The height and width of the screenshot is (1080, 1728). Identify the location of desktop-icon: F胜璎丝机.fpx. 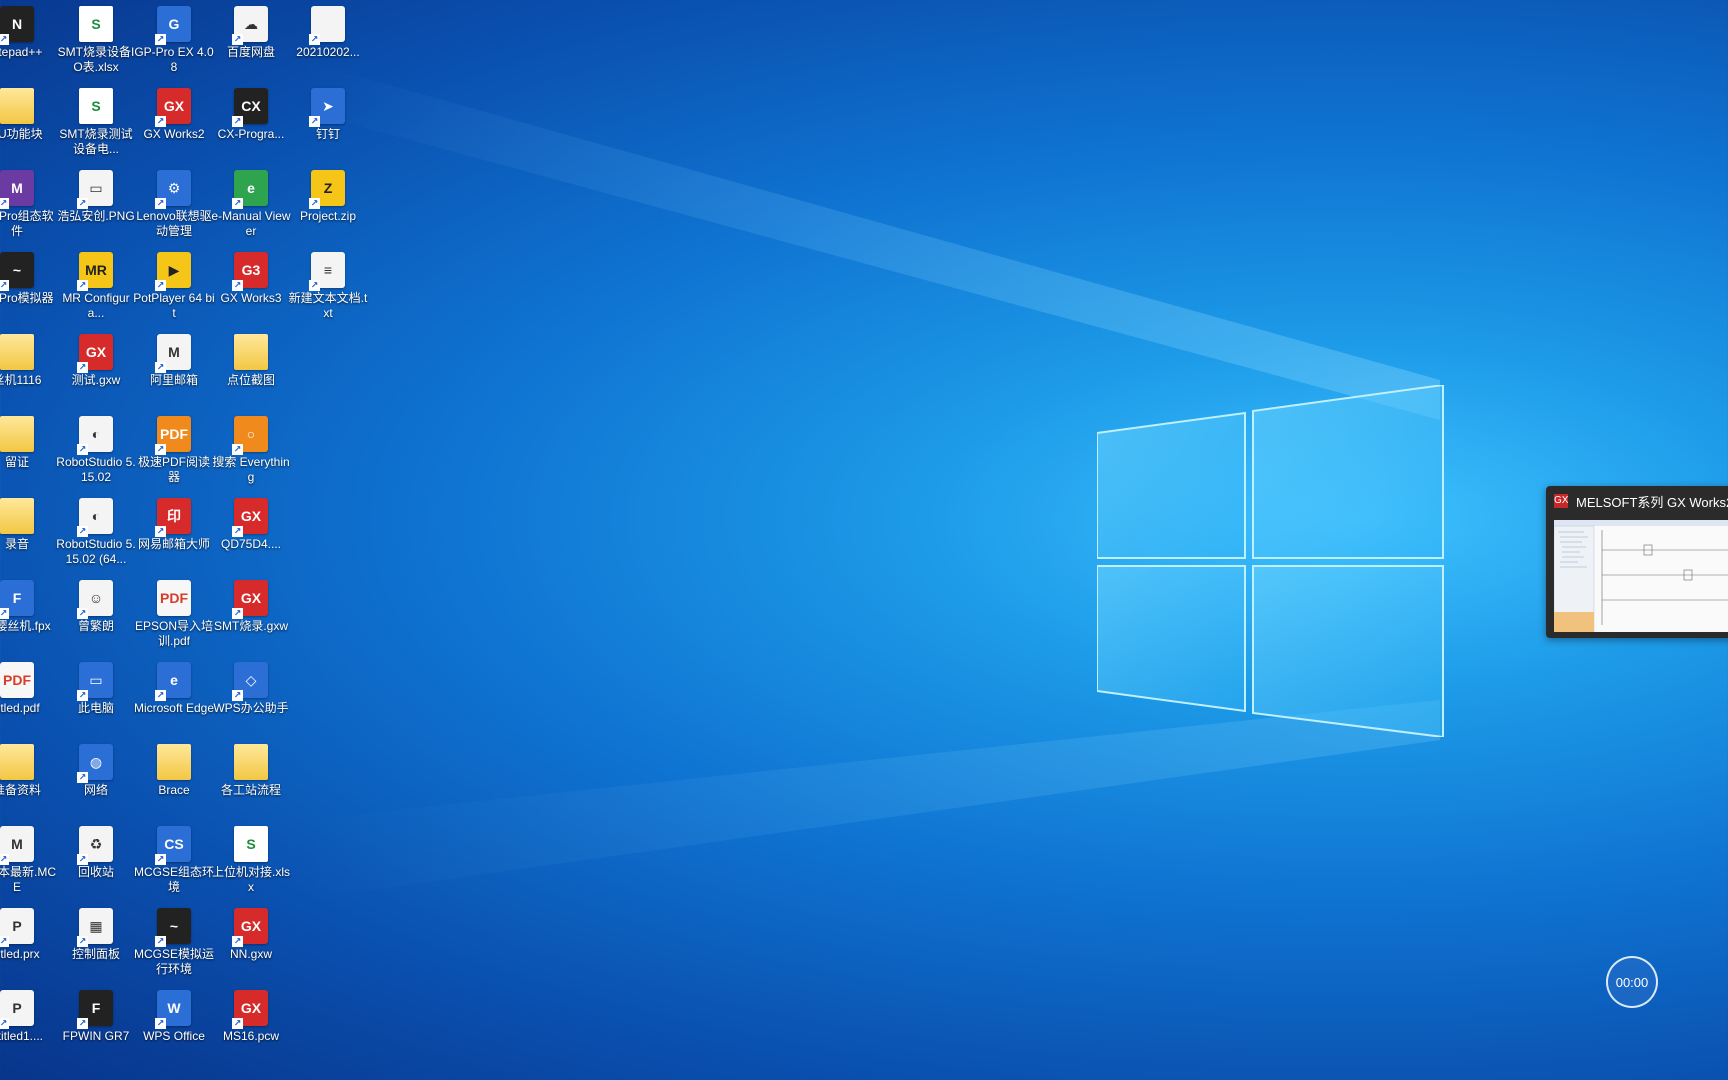
(28, 618).